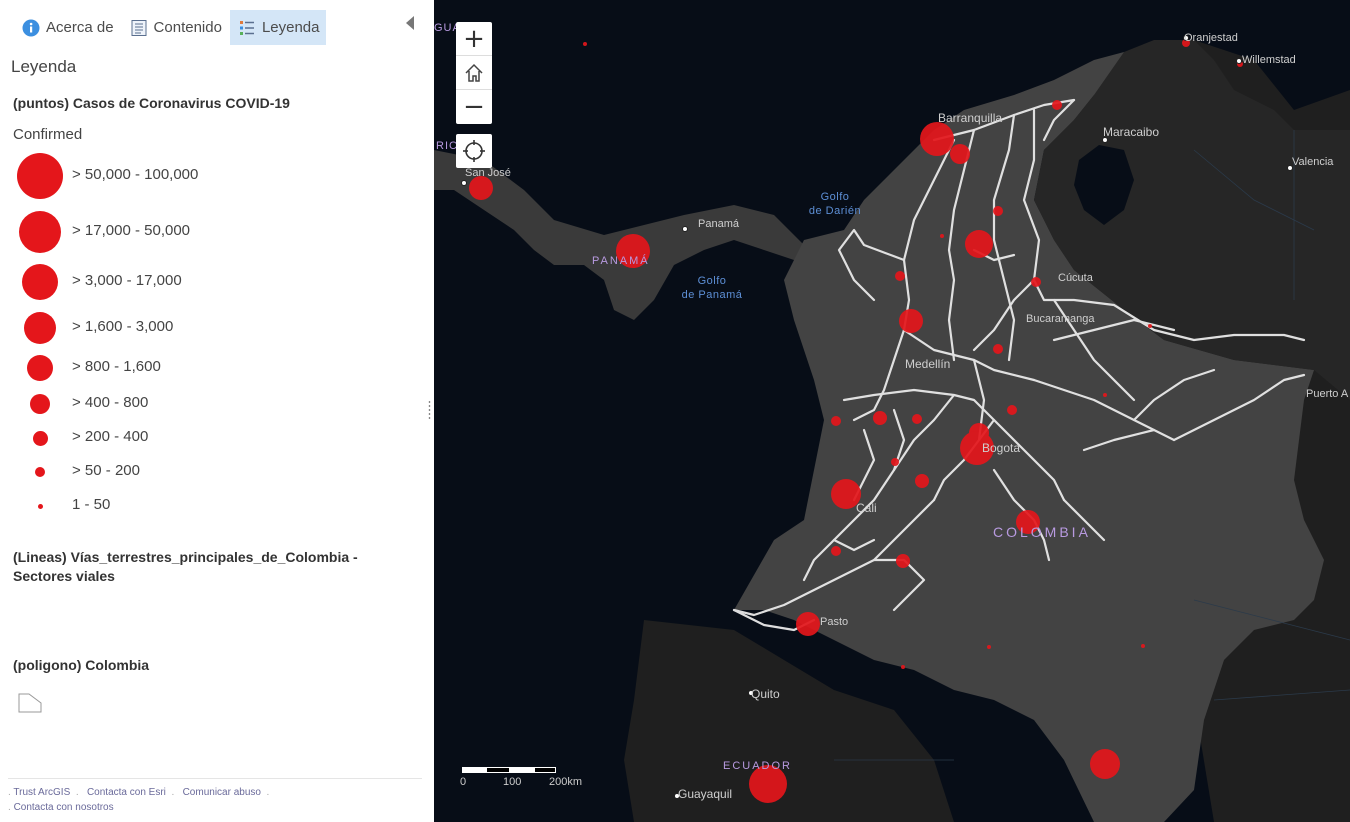 The width and height of the screenshot is (1350, 822). What do you see at coordinates (474, 107) in the screenshot?
I see `zoom-out-button: −` at bounding box center [474, 107].